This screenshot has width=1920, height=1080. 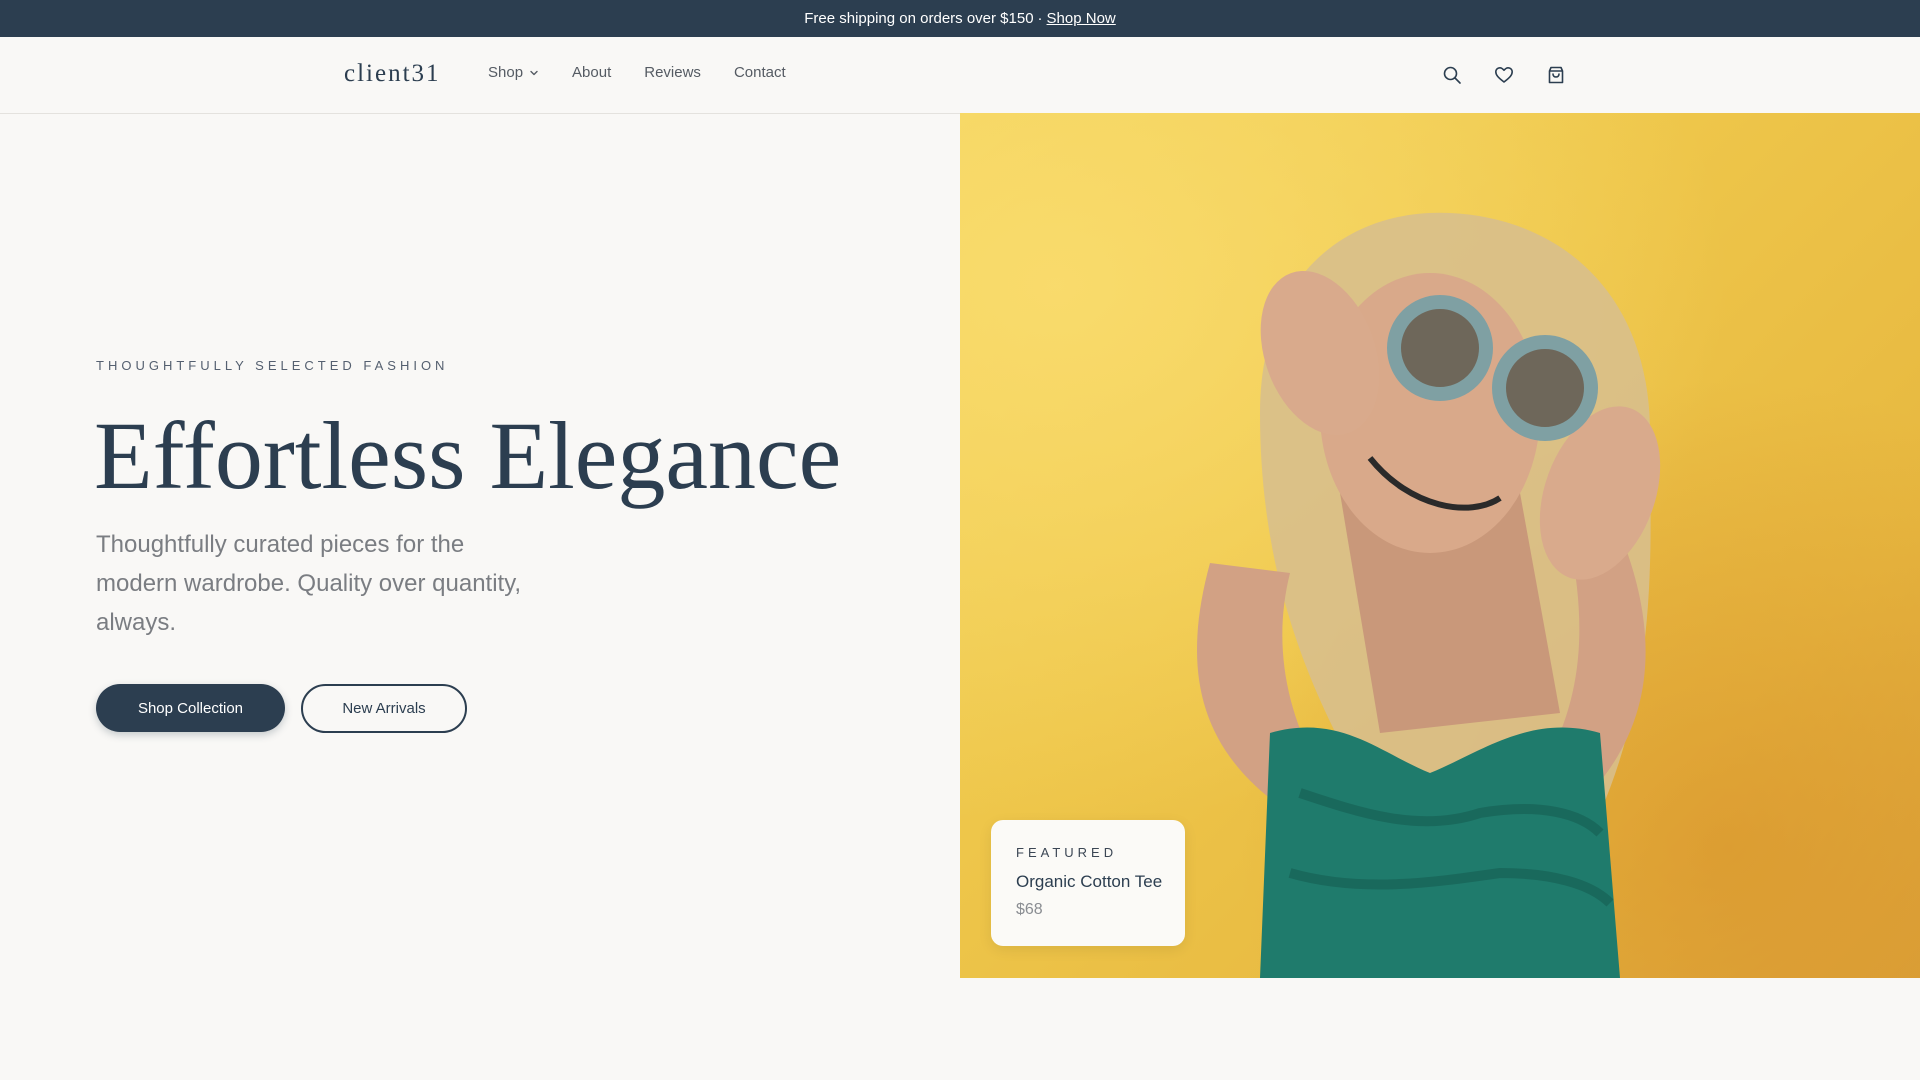 I want to click on shopping-bag-icon, so click(x=1556, y=75).